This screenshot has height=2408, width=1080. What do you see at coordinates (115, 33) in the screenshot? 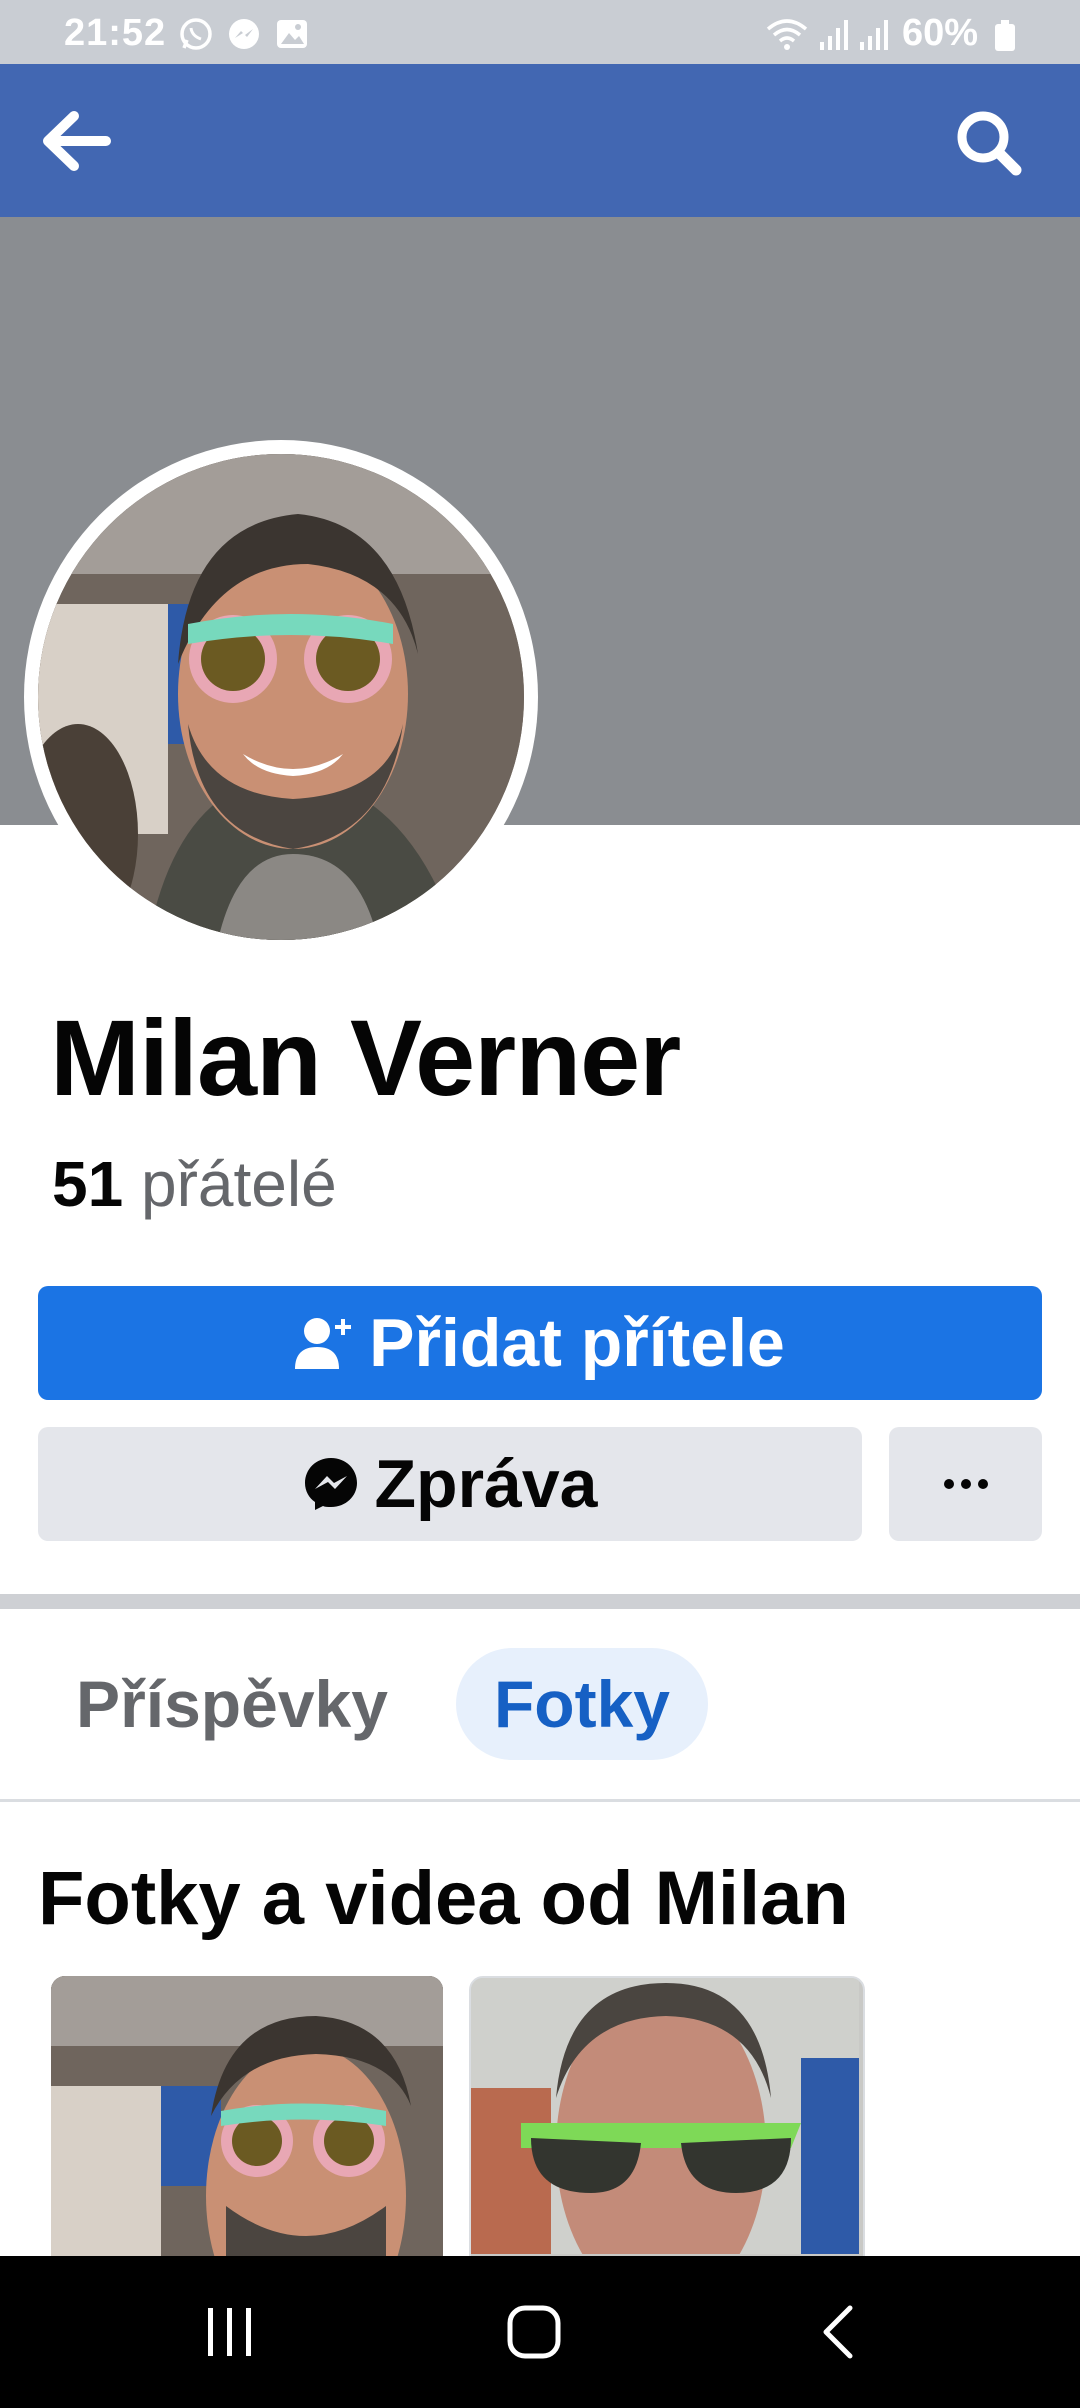
I see `status-time: 21:52` at bounding box center [115, 33].